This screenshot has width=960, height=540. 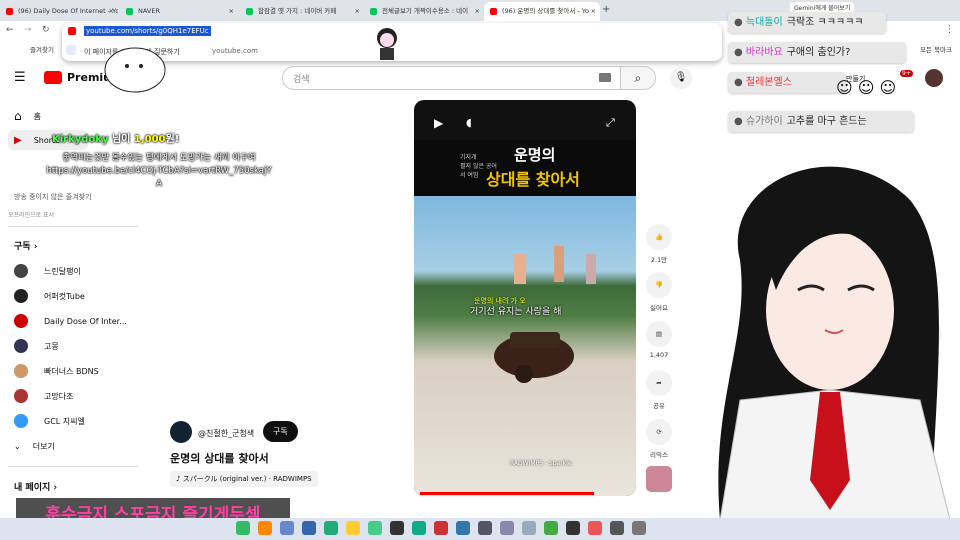 I want to click on remix-button: ⟳ 리믹스, so click(x=659, y=439).